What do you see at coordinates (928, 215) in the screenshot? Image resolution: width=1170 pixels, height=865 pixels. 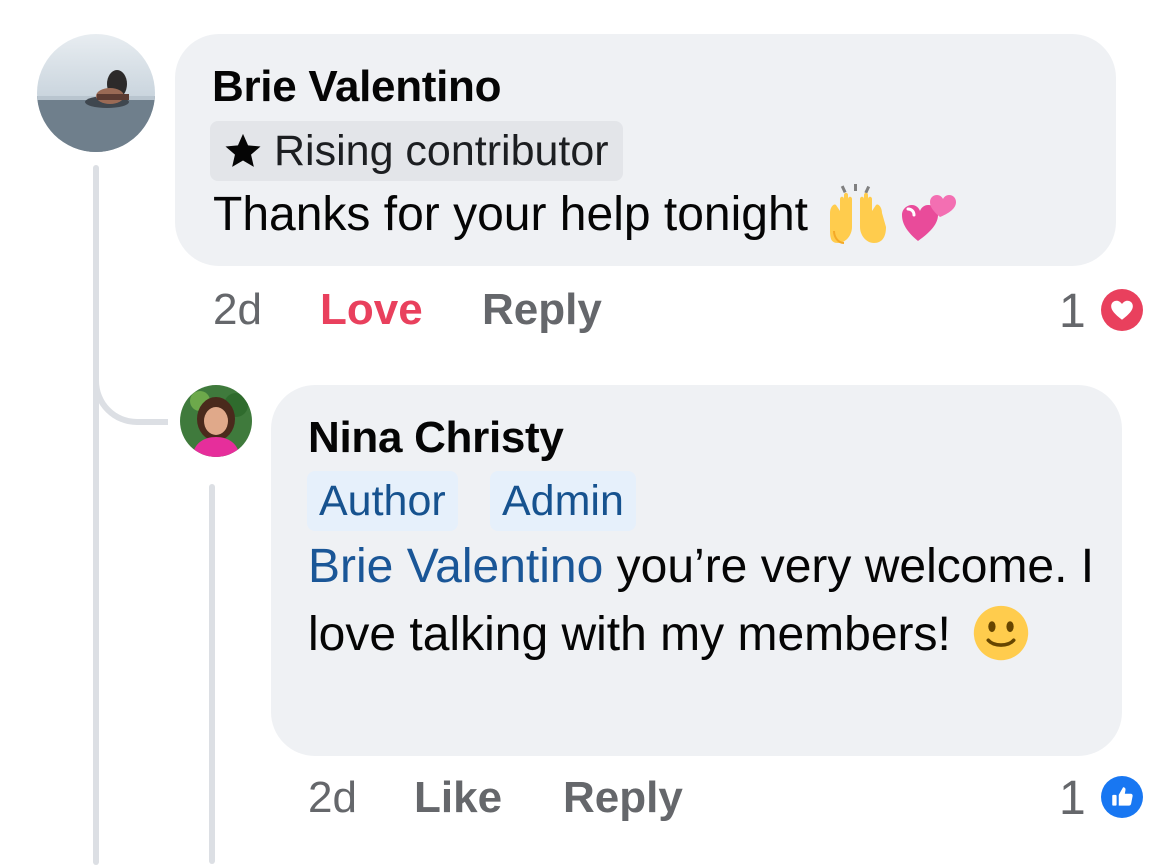 I see `revolving-hearts-emoji` at bounding box center [928, 215].